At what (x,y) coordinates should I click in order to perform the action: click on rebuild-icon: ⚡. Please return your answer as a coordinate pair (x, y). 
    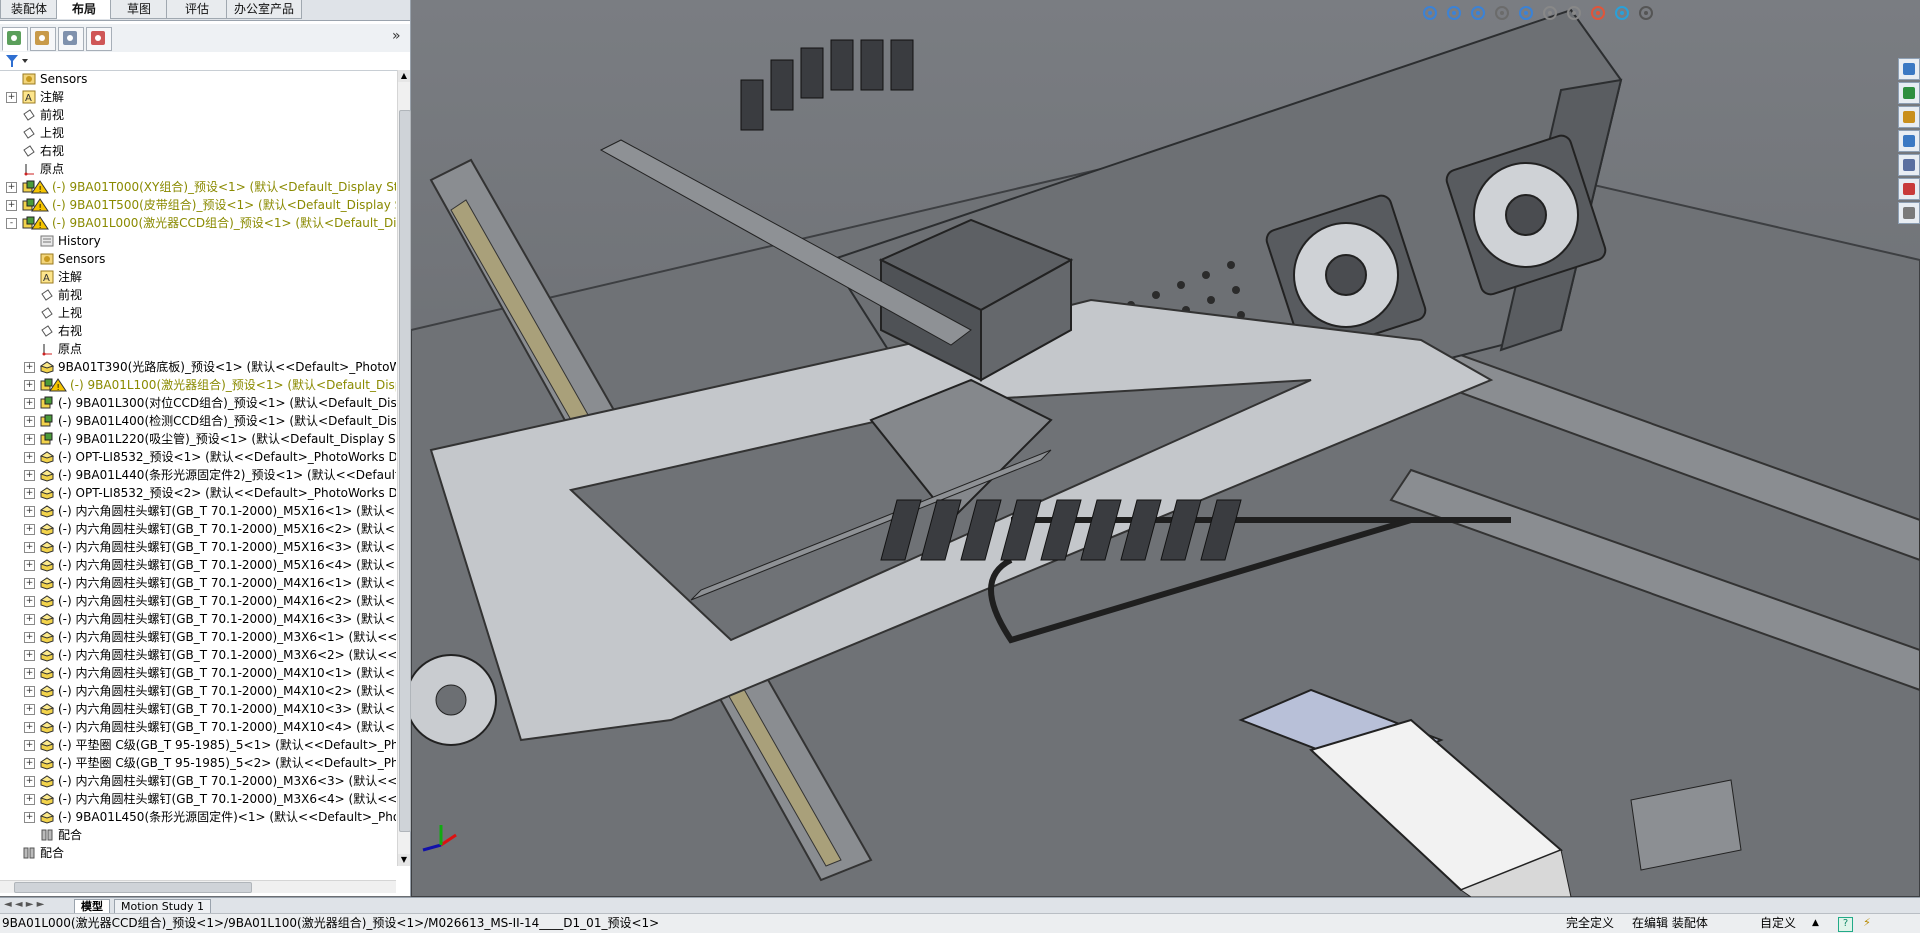
    Looking at the image, I should click on (1867, 923).